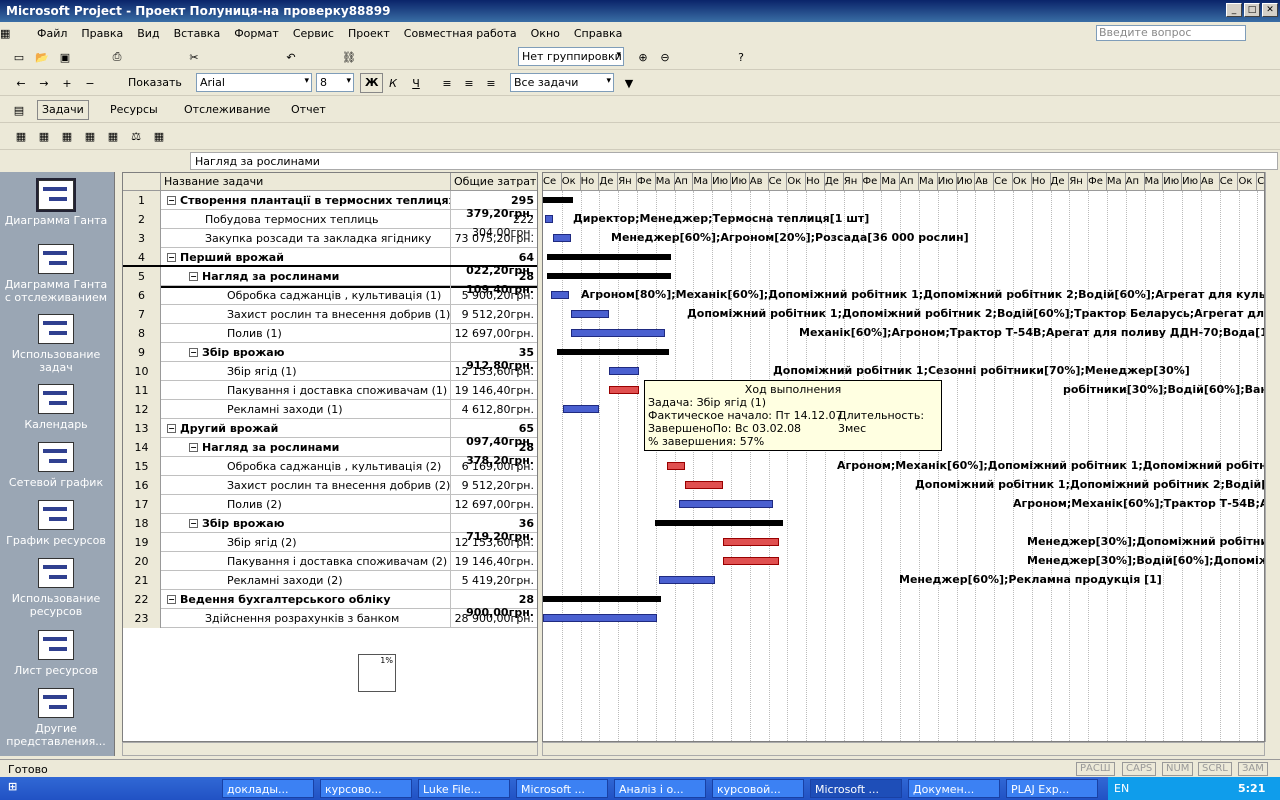 Image resolution: width=1280 pixels, height=800 pixels. What do you see at coordinates (227, 109) in the screenshot?
I see `tracking-dropdown: Отслеживание` at bounding box center [227, 109].